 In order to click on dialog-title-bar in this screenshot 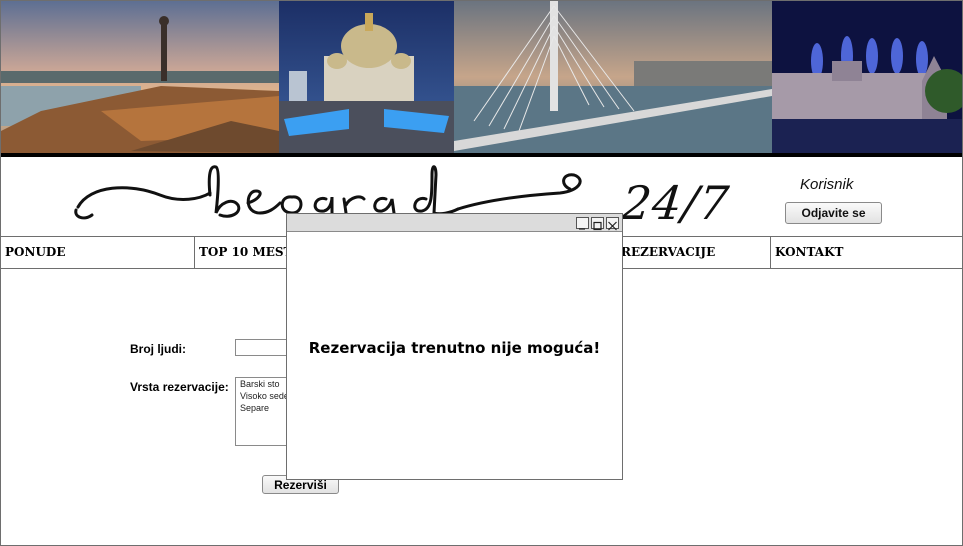, I will do `click(454, 223)`.